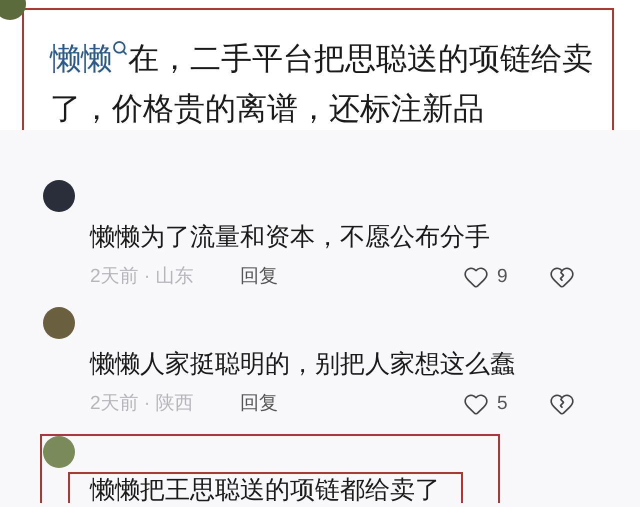  What do you see at coordinates (503, 276) in the screenshot?
I see `like-count: 9` at bounding box center [503, 276].